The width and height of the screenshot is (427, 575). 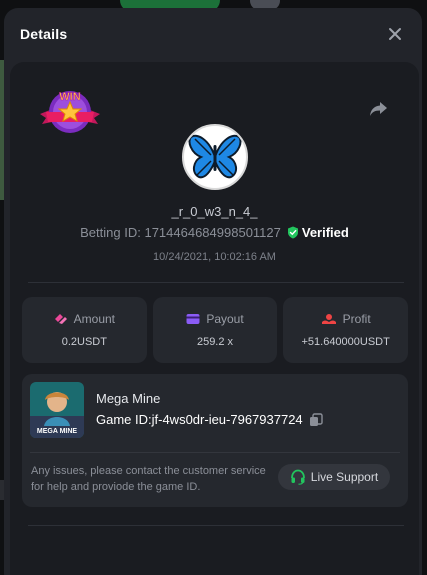 What do you see at coordinates (345, 342) in the screenshot?
I see `profit-value: +51.640000USDT` at bounding box center [345, 342].